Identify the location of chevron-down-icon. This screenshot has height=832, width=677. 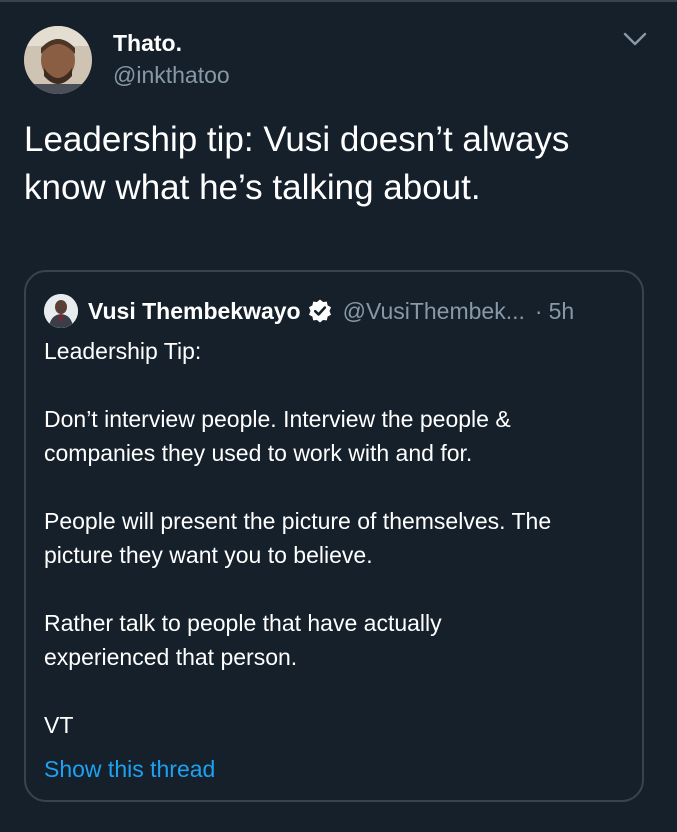
(635, 39).